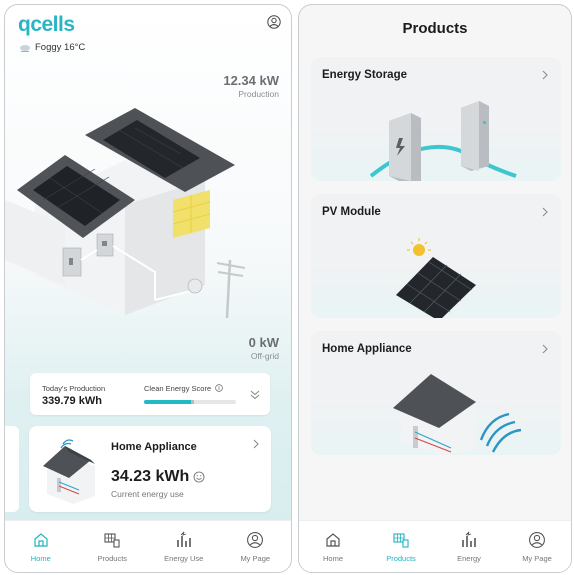  I want to click on product-card-pv-module: PV Module, so click(436, 256).